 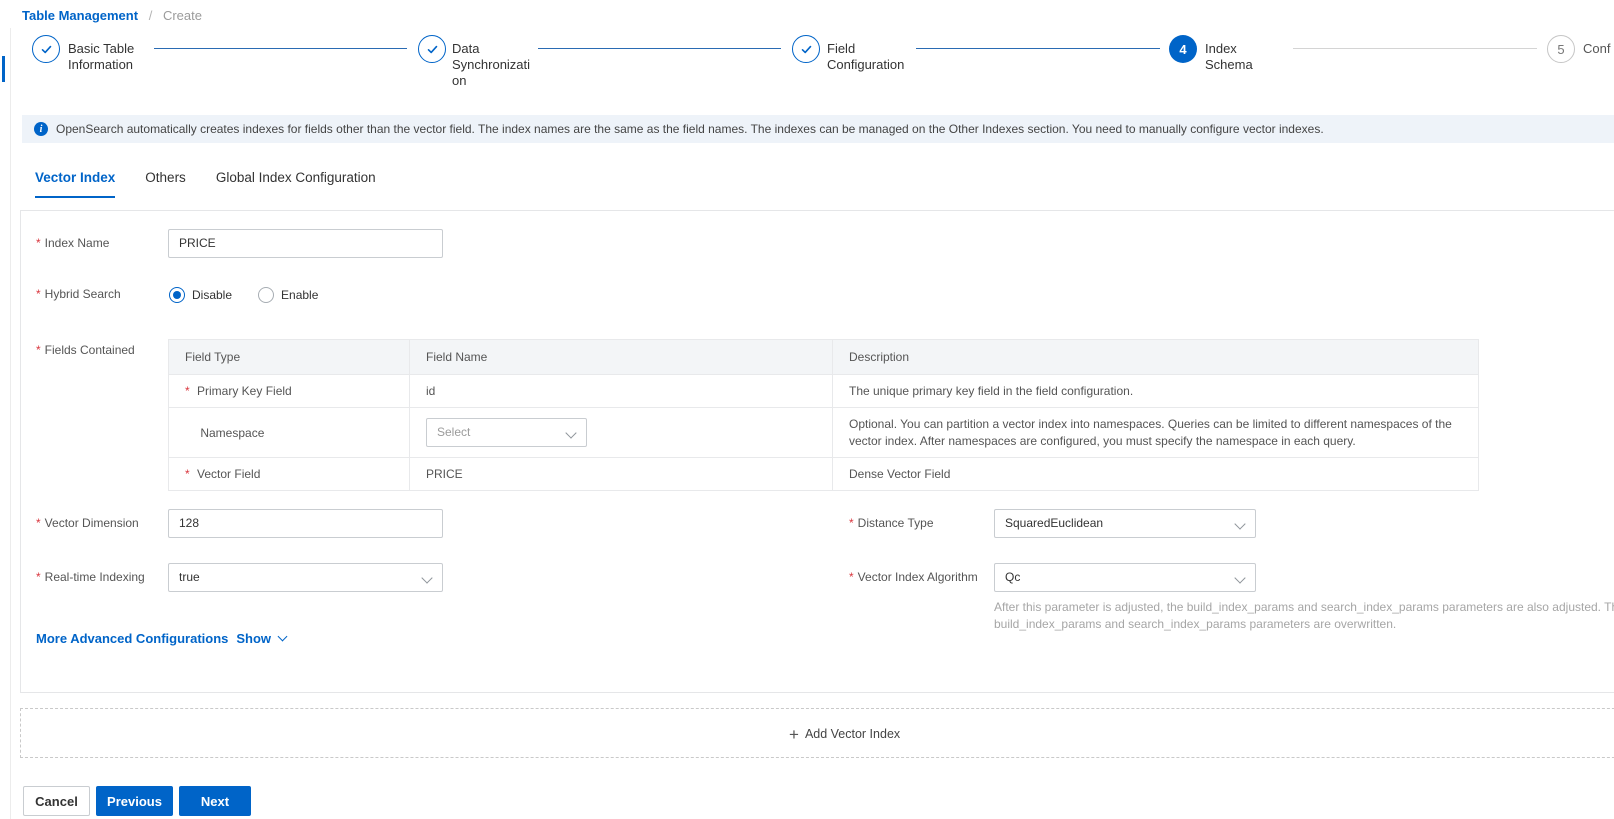 What do you see at coordinates (229, 474) in the screenshot?
I see `field-type-value: Vector Field` at bounding box center [229, 474].